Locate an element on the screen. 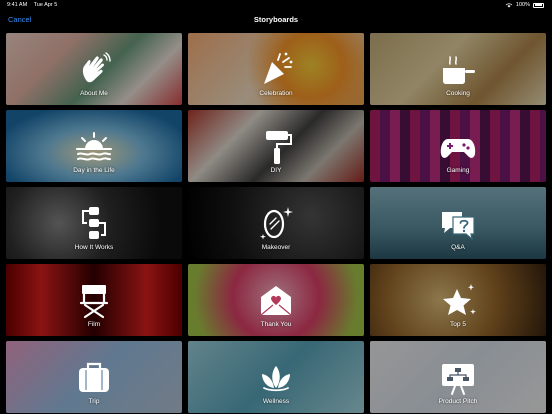 This screenshot has width=552, height=414. storyboard-tile-day-in-the-life: Day in the Life is located at coordinates (94, 146).